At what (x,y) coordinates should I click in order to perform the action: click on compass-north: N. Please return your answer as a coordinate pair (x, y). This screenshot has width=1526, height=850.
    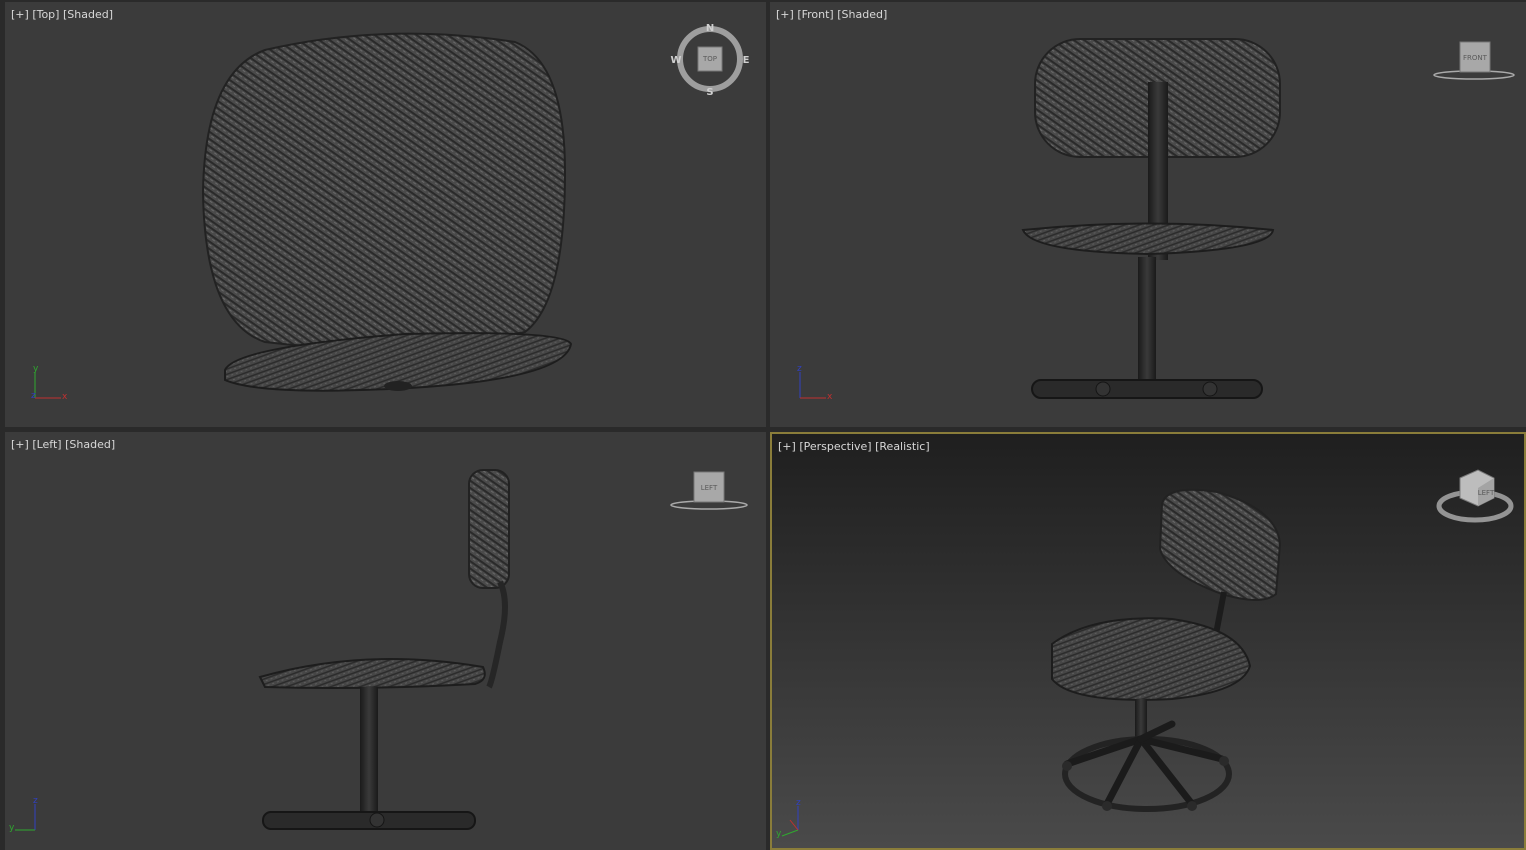
    Looking at the image, I should click on (710, 28).